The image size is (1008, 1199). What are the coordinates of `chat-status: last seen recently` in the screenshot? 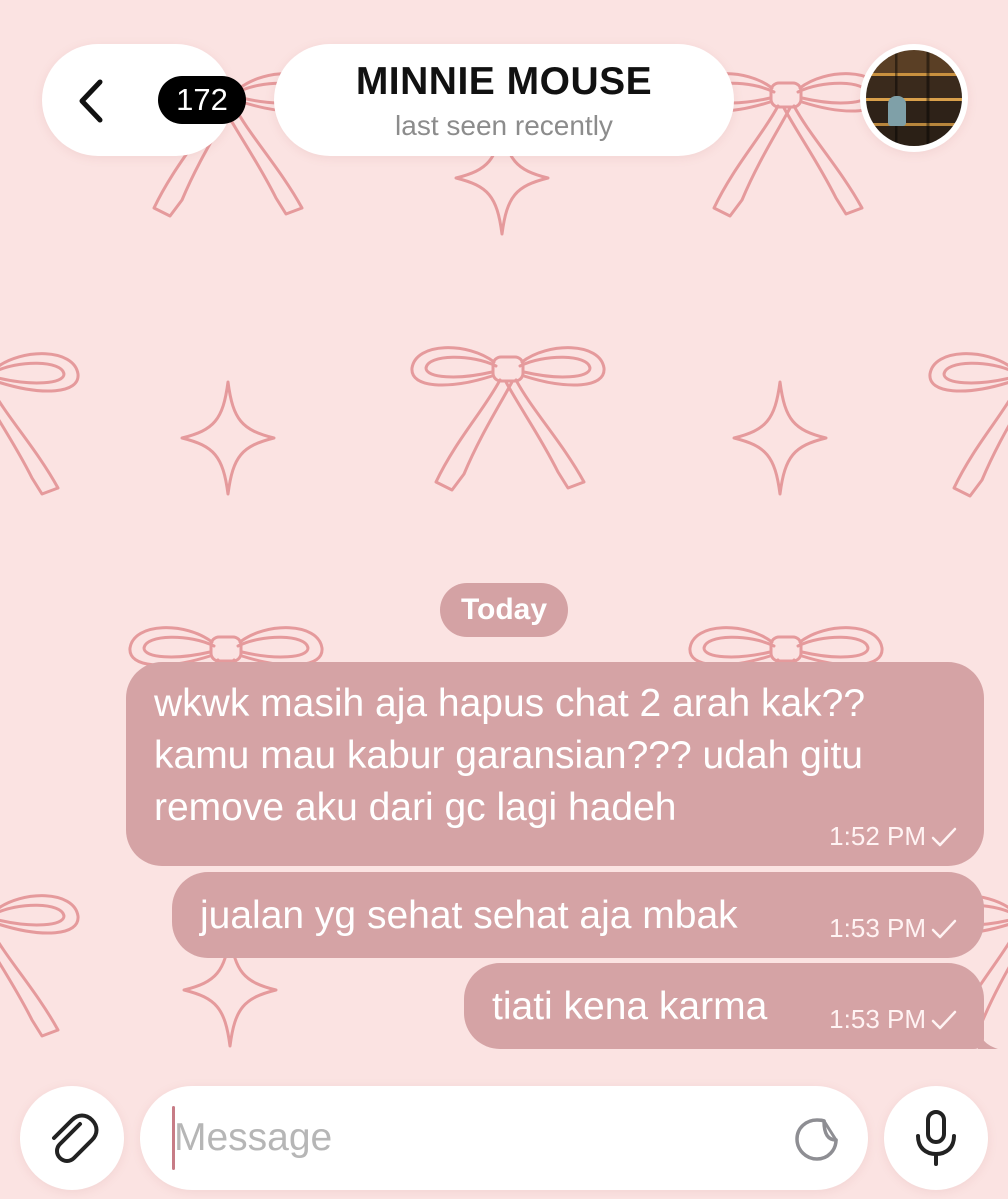 It's located at (504, 125).